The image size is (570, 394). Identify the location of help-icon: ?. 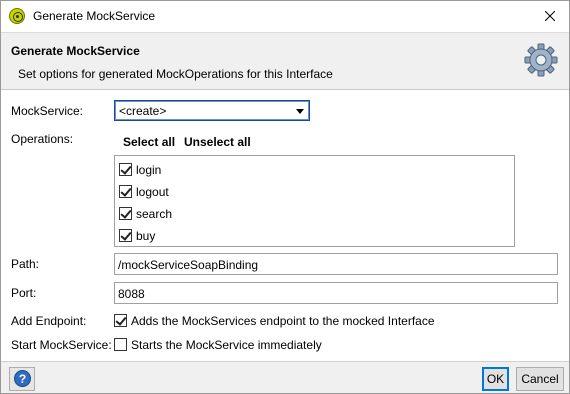
(22, 378).